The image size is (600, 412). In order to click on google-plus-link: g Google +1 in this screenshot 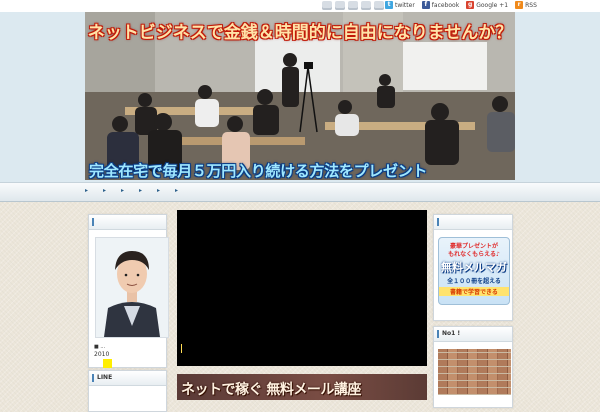, I will do `click(487, 5)`.